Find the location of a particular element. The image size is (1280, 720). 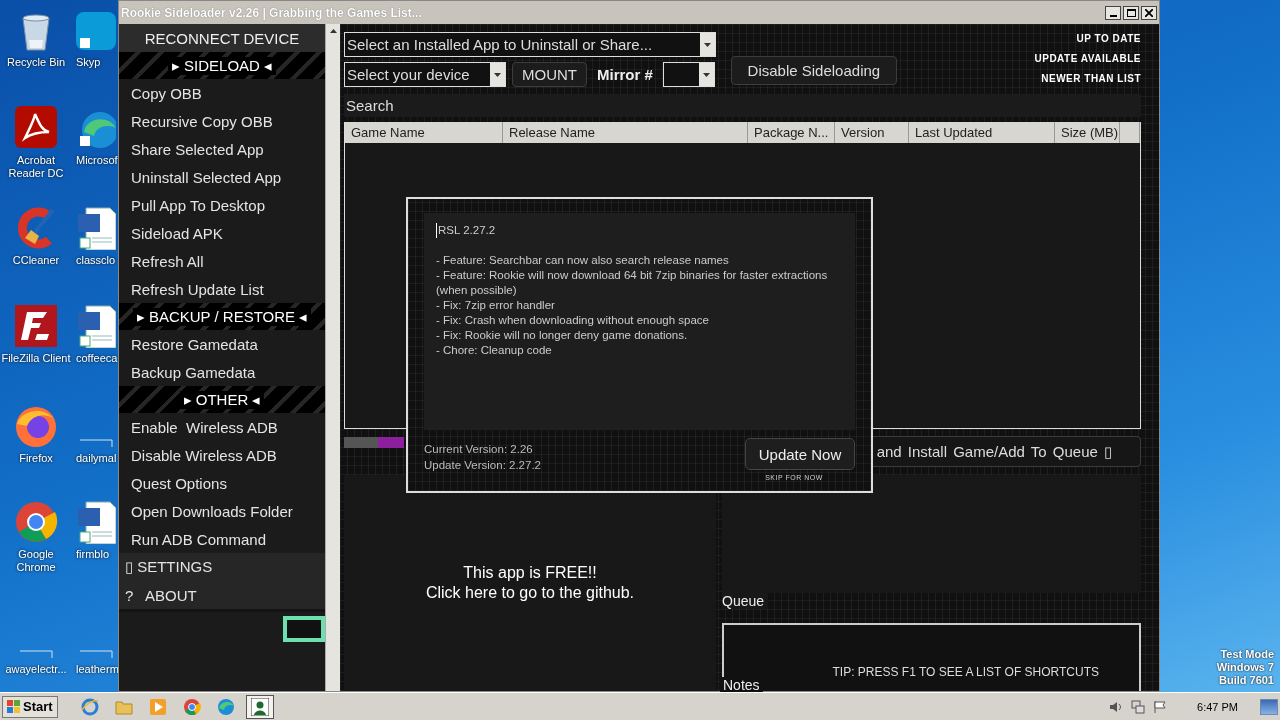

close-button is located at coordinates (1149, 12).